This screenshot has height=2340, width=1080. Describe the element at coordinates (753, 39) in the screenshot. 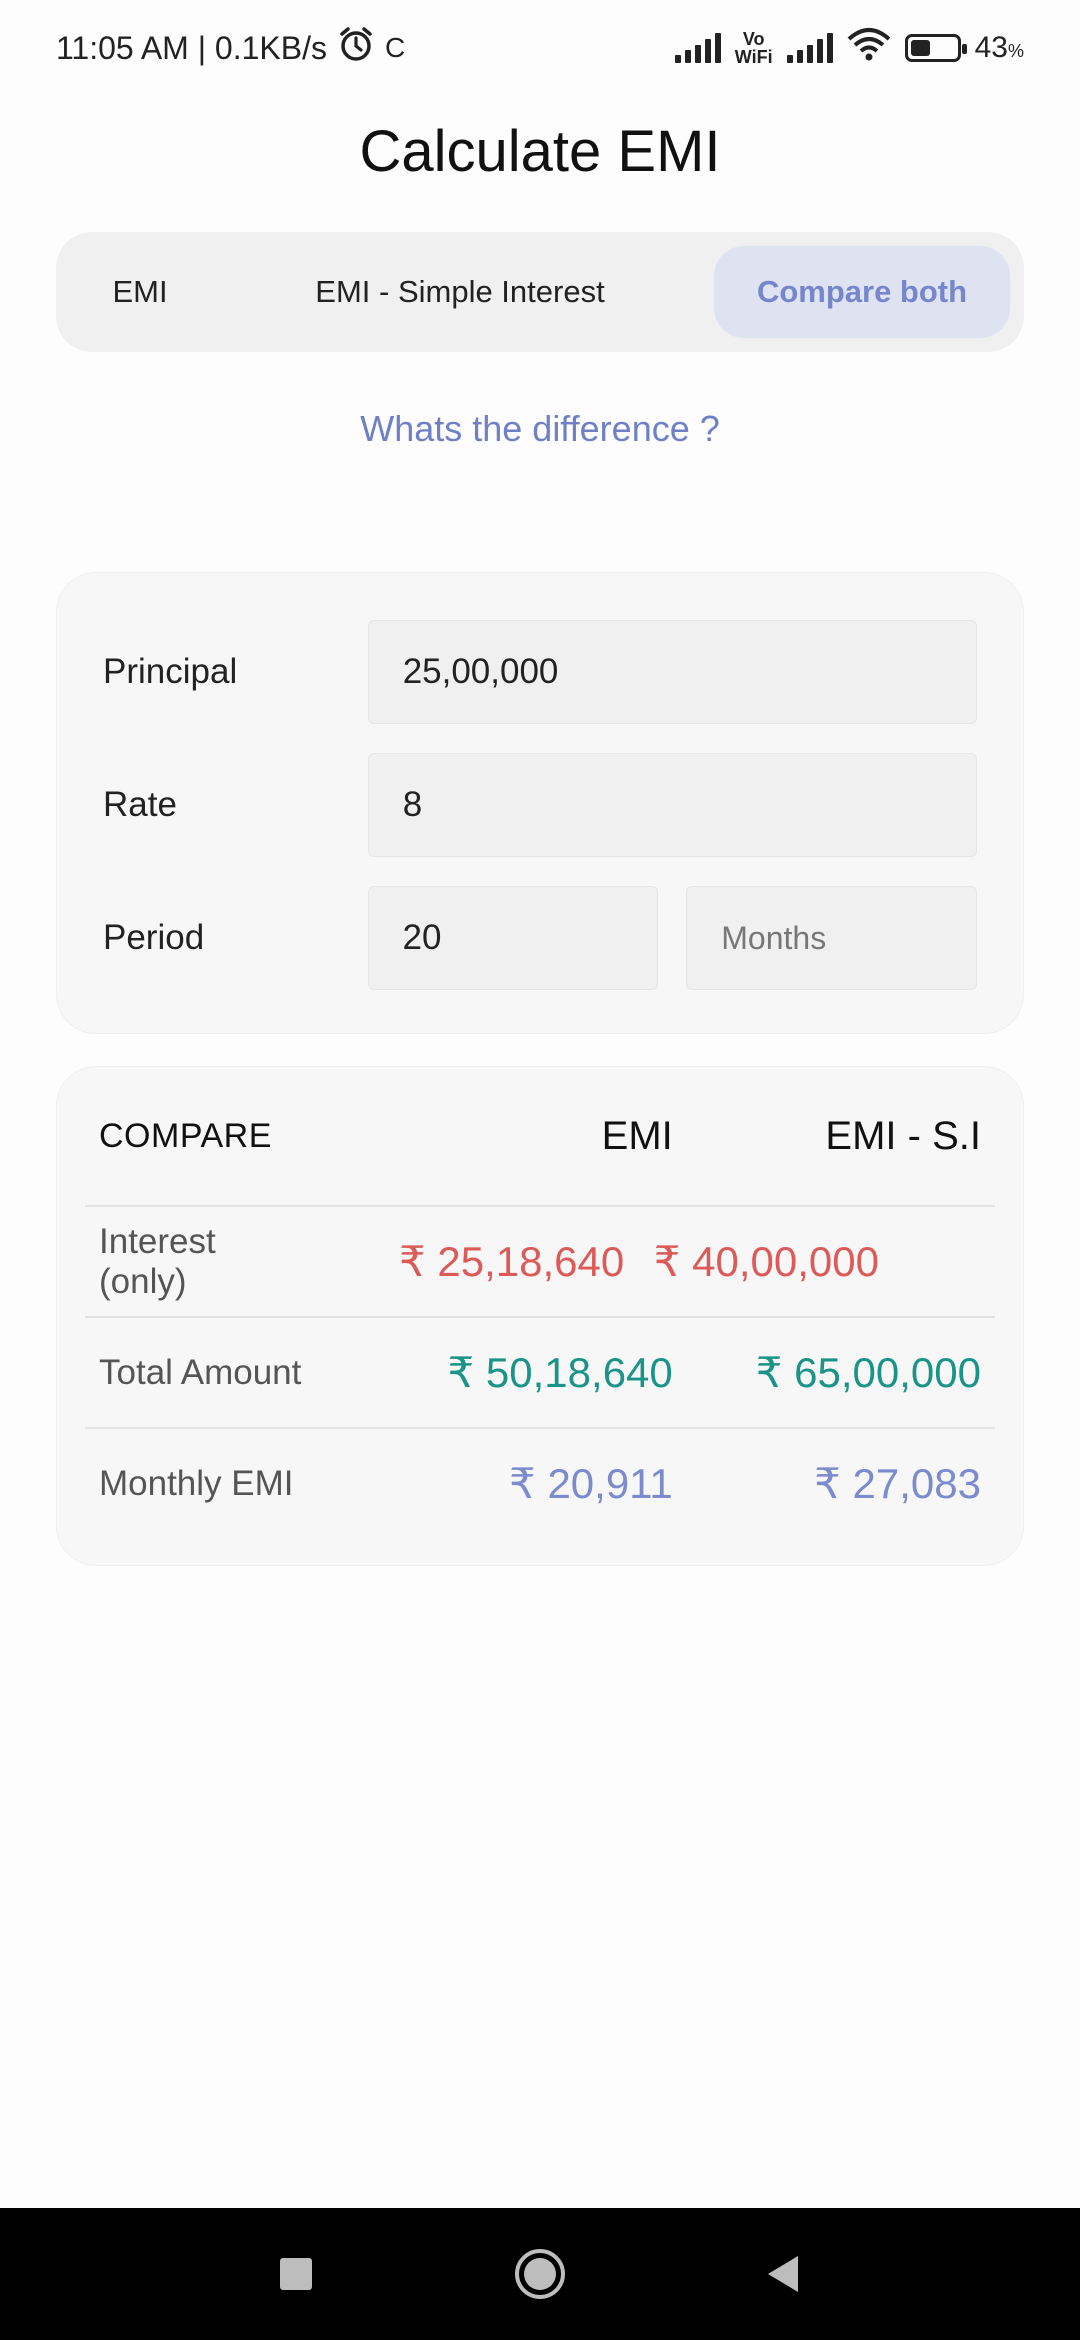

I see `vowifi-top: Vo` at that location.